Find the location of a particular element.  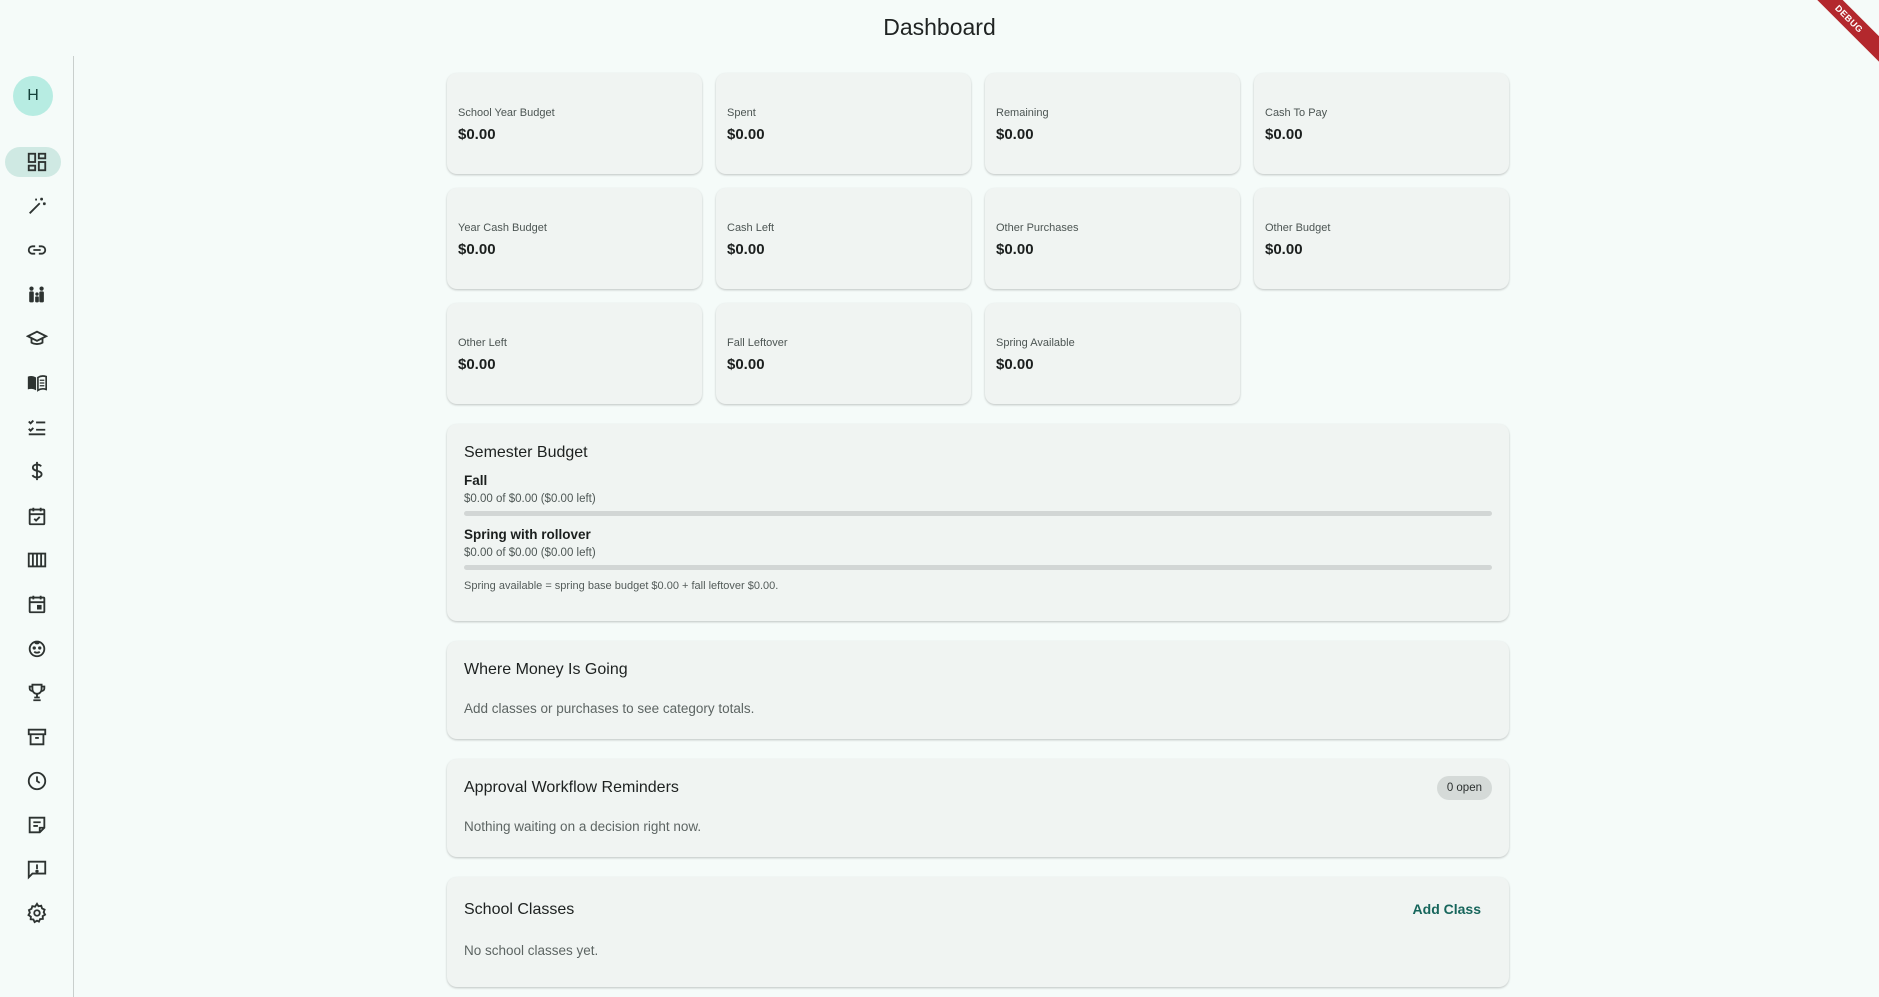

nav-item-history is located at coordinates (36, 781).